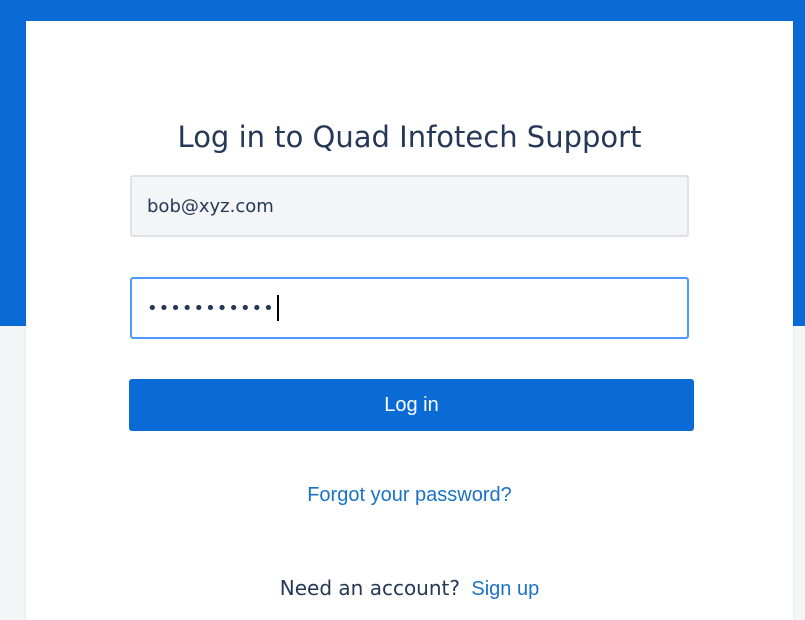 This screenshot has width=805, height=620. Describe the element at coordinates (210, 206) in the screenshot. I see `email-value: bob@xyz.com` at that location.